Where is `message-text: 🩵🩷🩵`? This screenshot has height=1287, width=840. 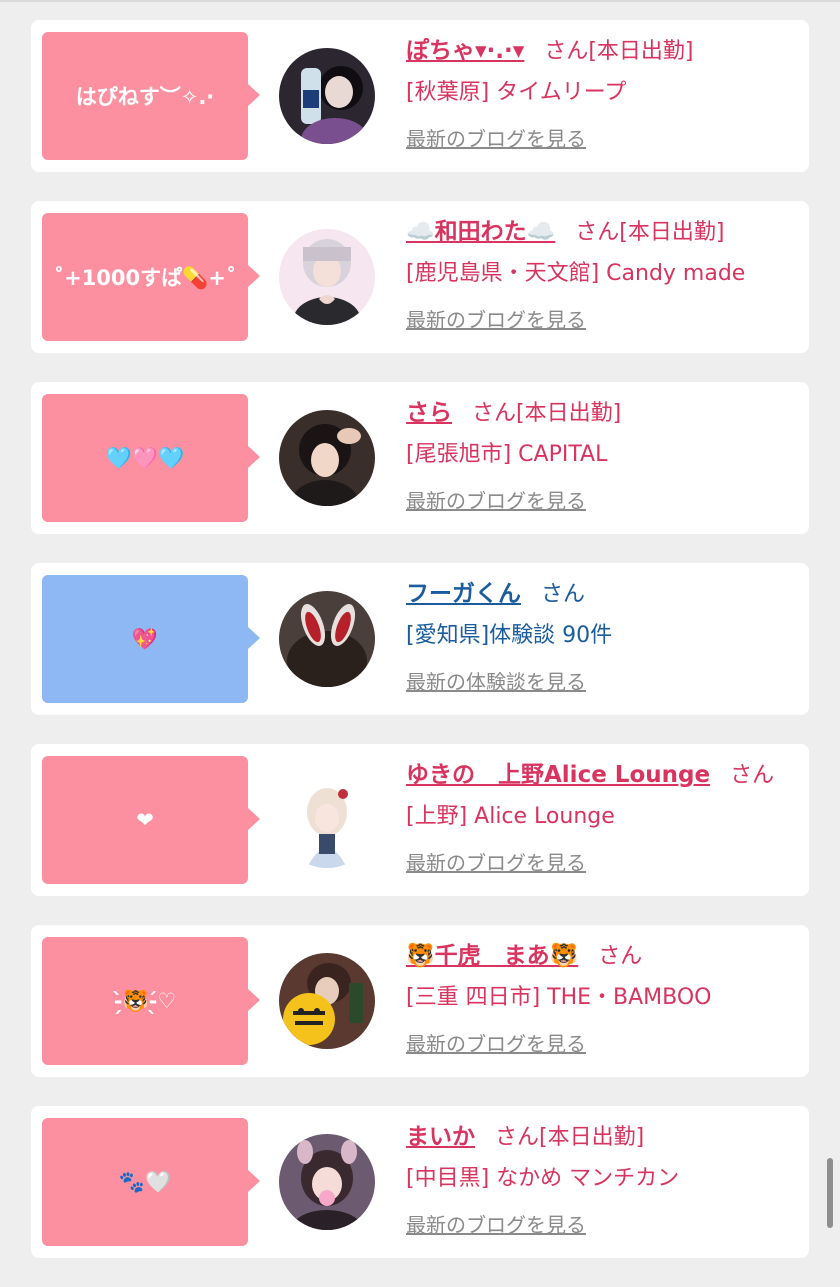 message-text: 🩵🩷🩵 is located at coordinates (145, 457).